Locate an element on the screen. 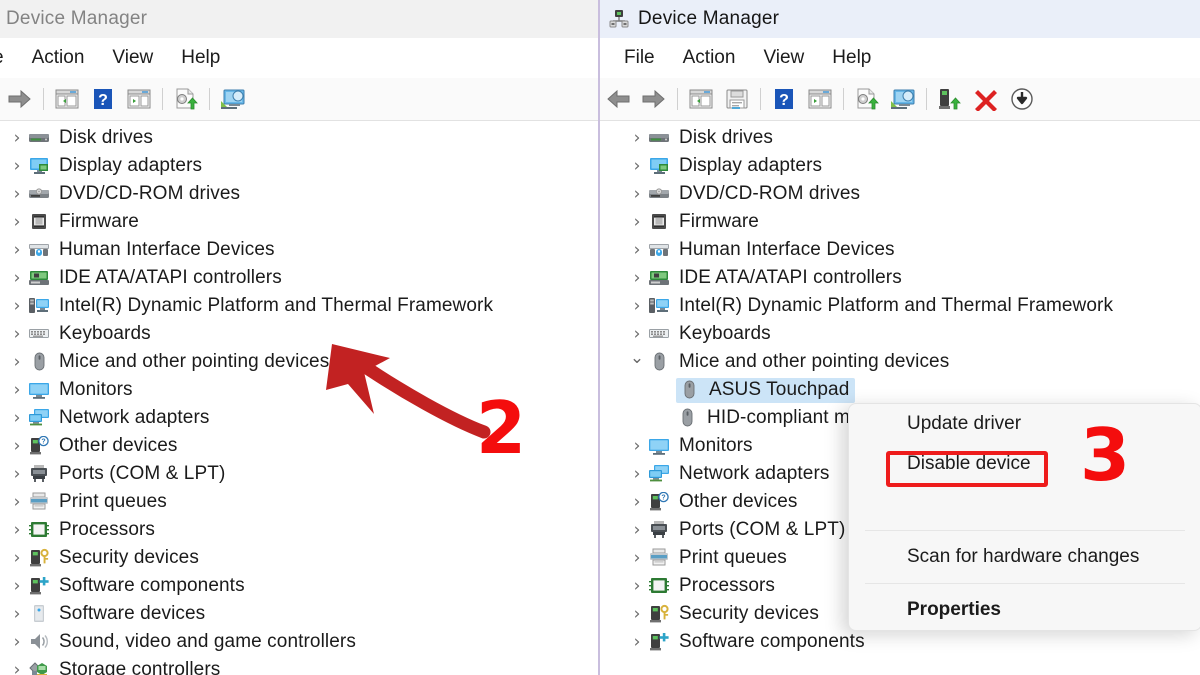  tree-item-content: Display adapters is located at coordinates (735, 166).